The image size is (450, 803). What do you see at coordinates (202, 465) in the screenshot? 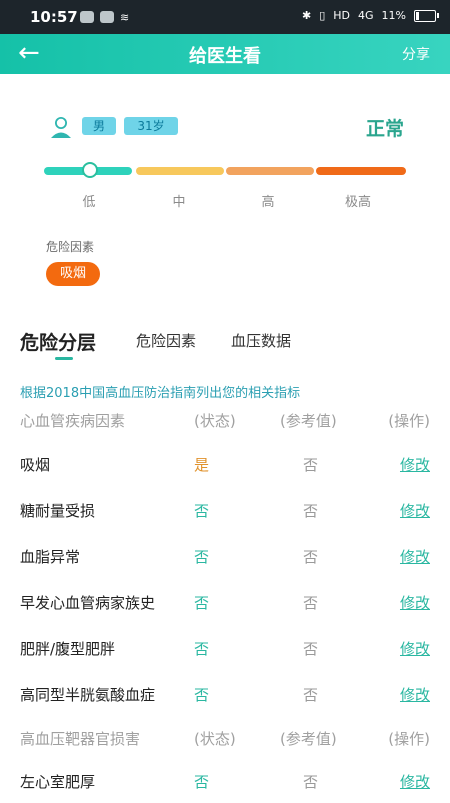
I see `factor-state: 是` at bounding box center [202, 465].